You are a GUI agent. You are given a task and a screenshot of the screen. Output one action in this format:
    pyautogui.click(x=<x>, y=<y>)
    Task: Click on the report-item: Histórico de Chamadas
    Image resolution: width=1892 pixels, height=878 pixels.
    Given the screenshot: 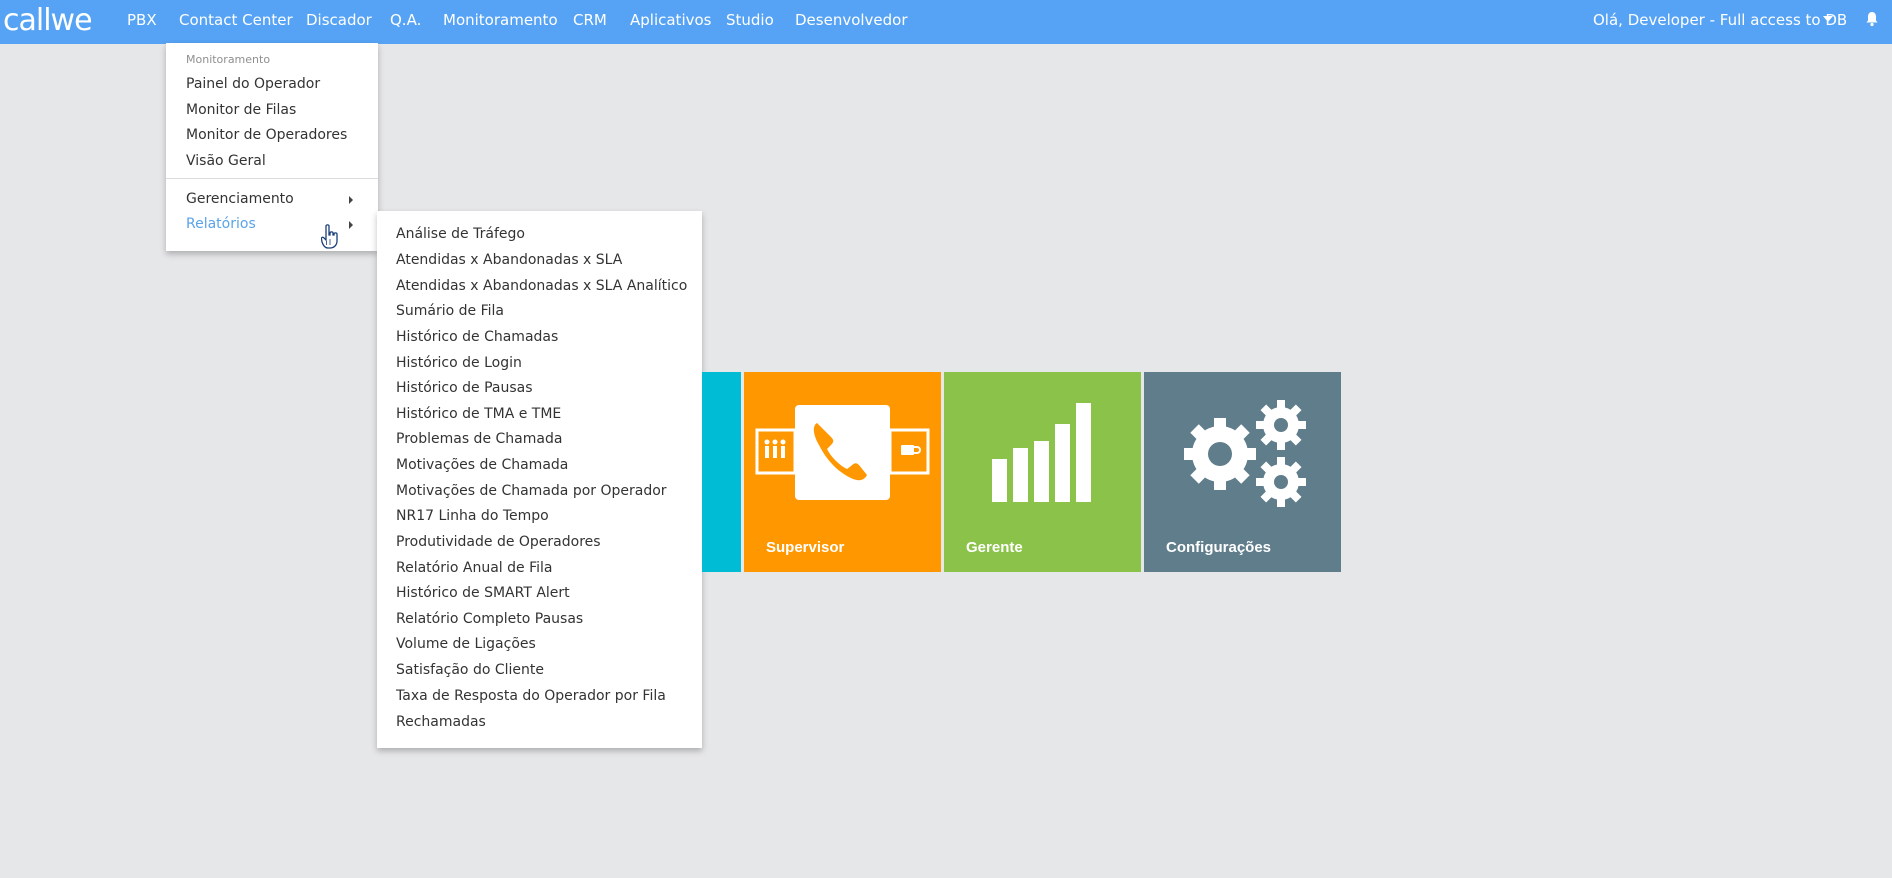 What is the action you would take?
    pyautogui.click(x=477, y=337)
    